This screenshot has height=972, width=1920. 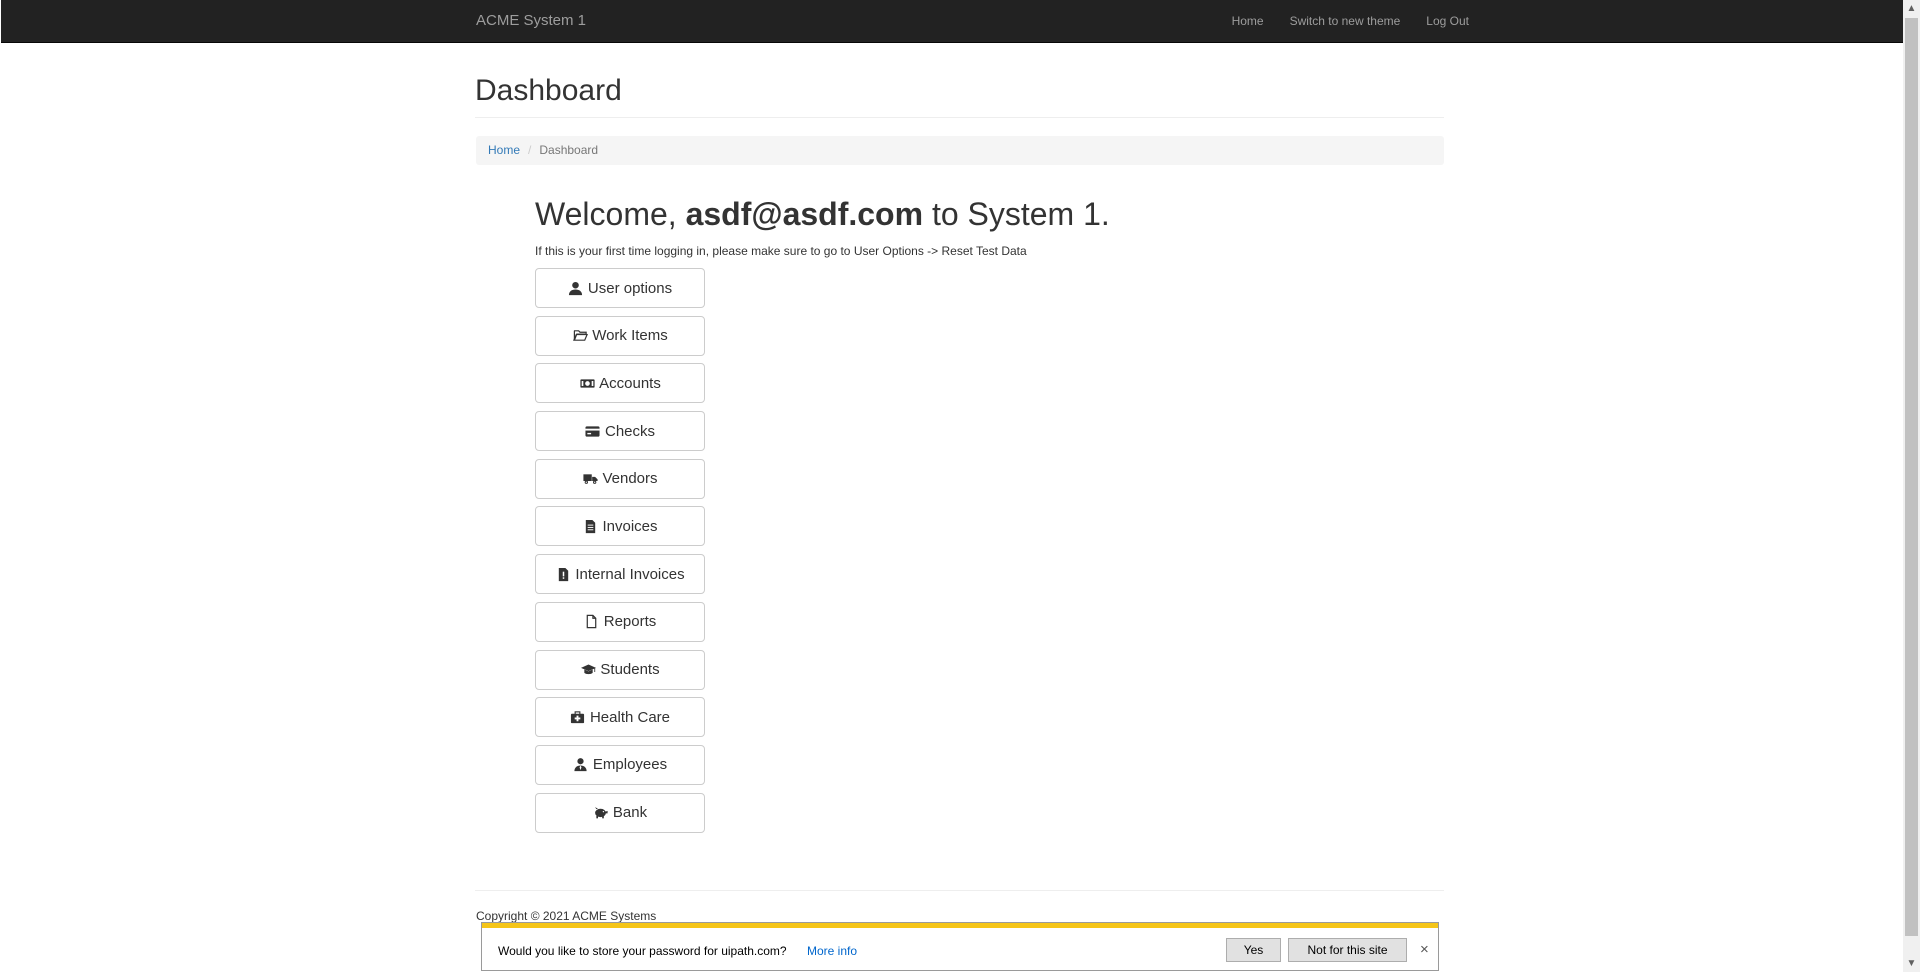 I want to click on menu-label: Students, so click(x=630, y=669).